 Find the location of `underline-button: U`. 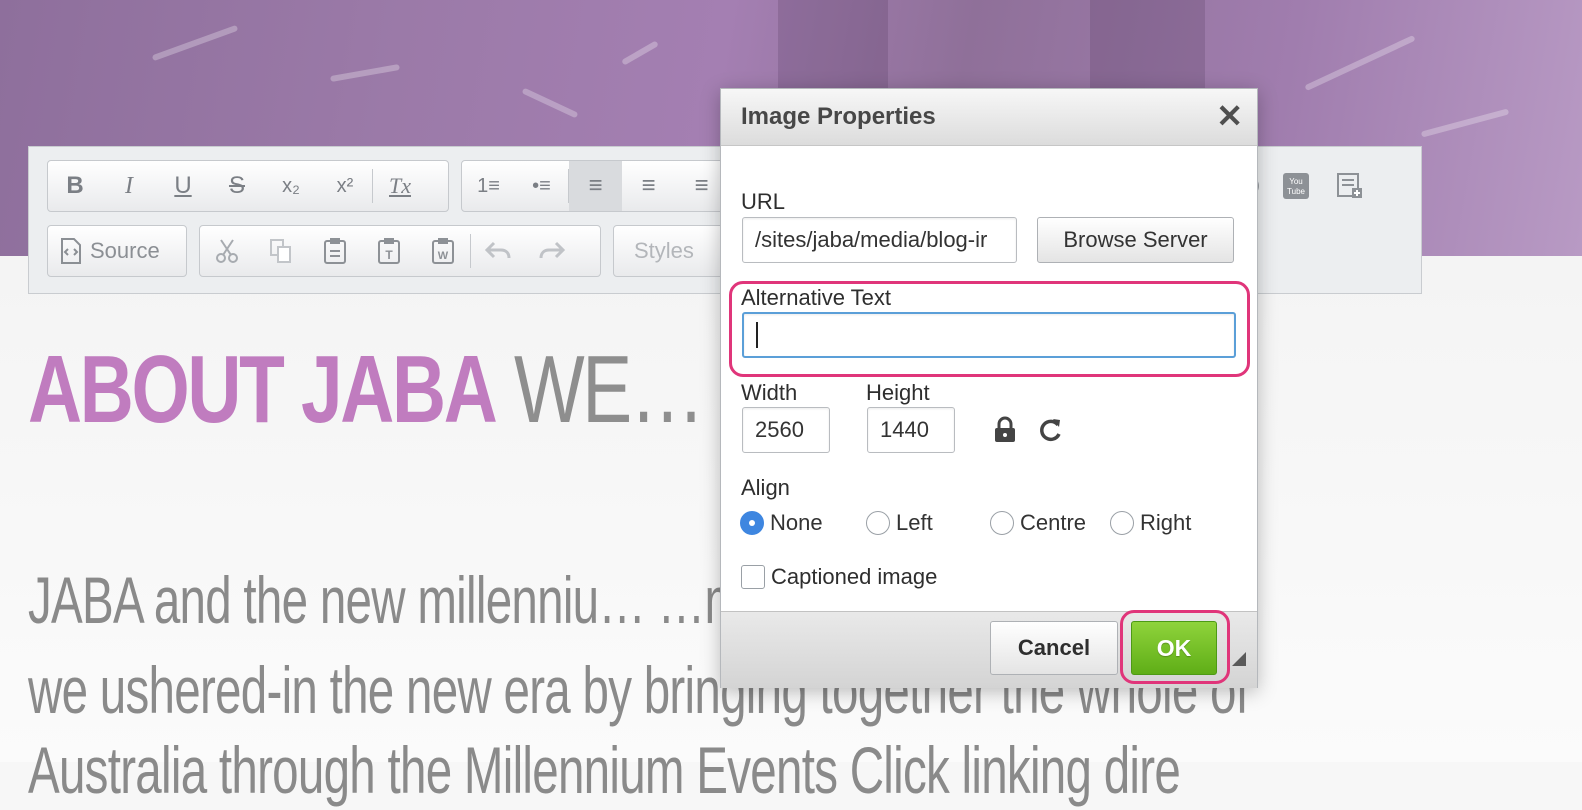

underline-button: U is located at coordinates (183, 186).